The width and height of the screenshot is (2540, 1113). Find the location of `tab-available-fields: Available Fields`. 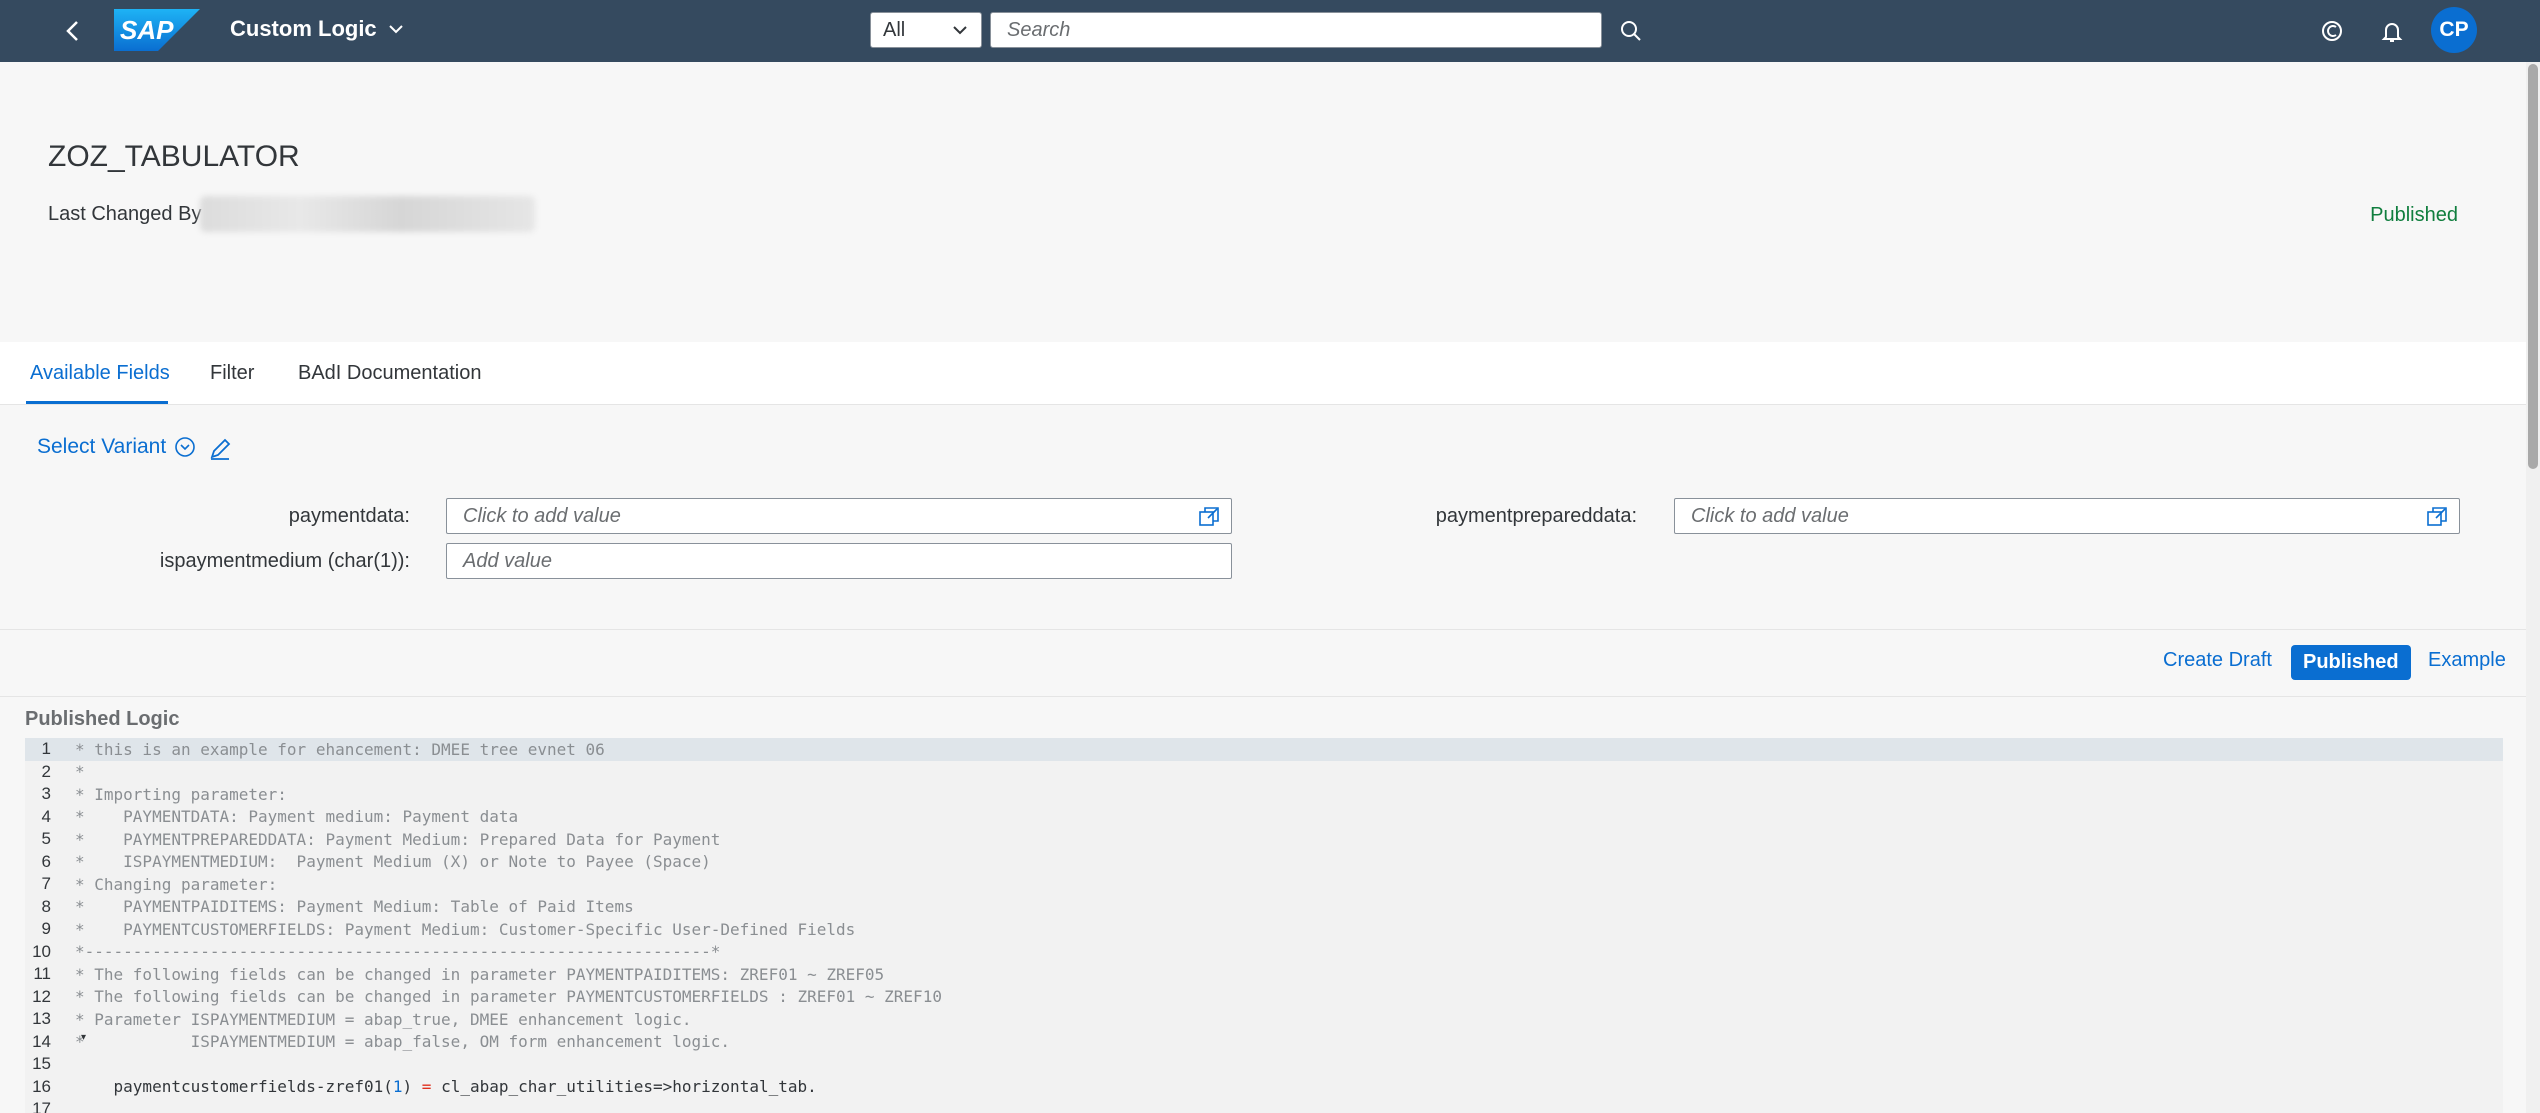

tab-available-fields: Available Fields is located at coordinates (100, 373).